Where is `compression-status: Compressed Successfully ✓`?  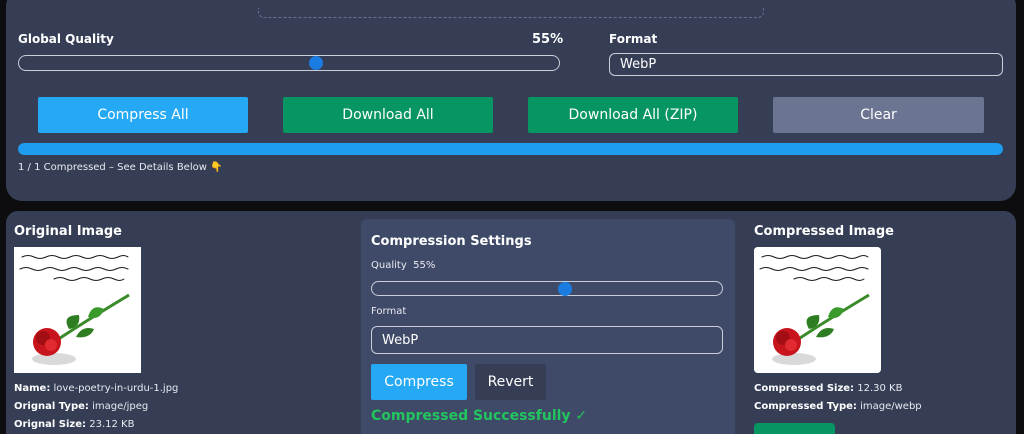
compression-status: Compressed Successfully ✓ is located at coordinates (479, 416).